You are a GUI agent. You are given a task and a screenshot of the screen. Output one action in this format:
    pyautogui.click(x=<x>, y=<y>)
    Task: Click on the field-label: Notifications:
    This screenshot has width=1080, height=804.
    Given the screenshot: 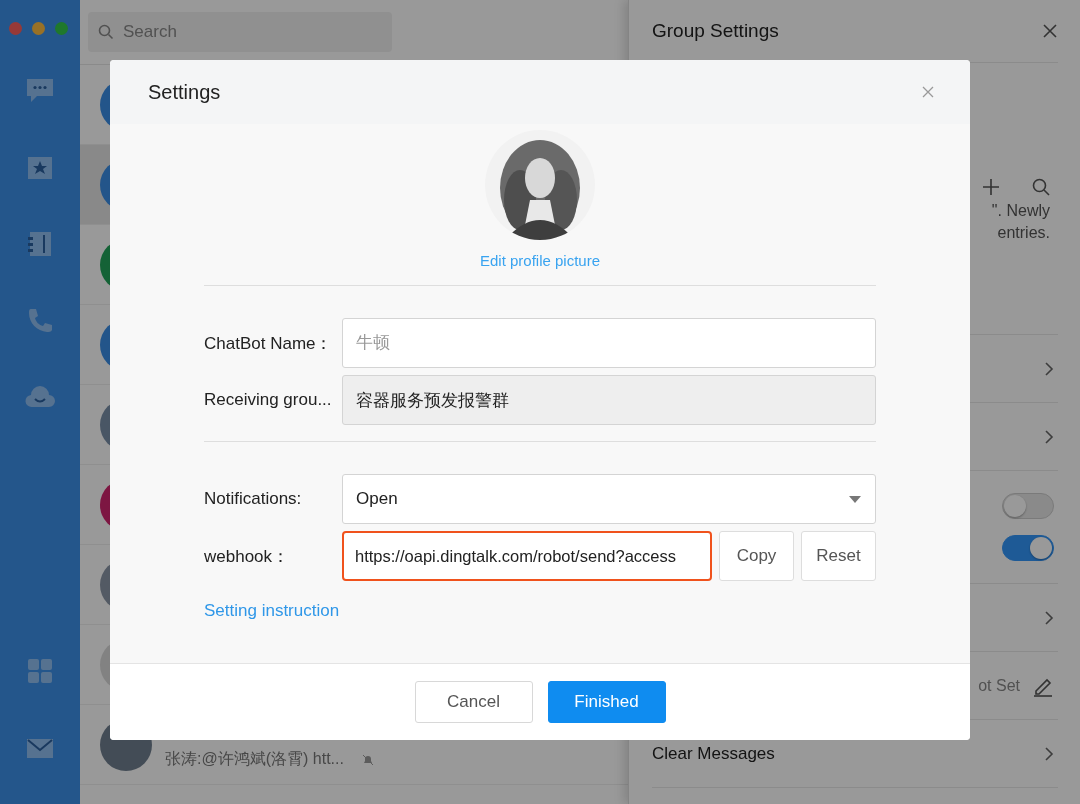 What is the action you would take?
    pyautogui.click(x=253, y=499)
    